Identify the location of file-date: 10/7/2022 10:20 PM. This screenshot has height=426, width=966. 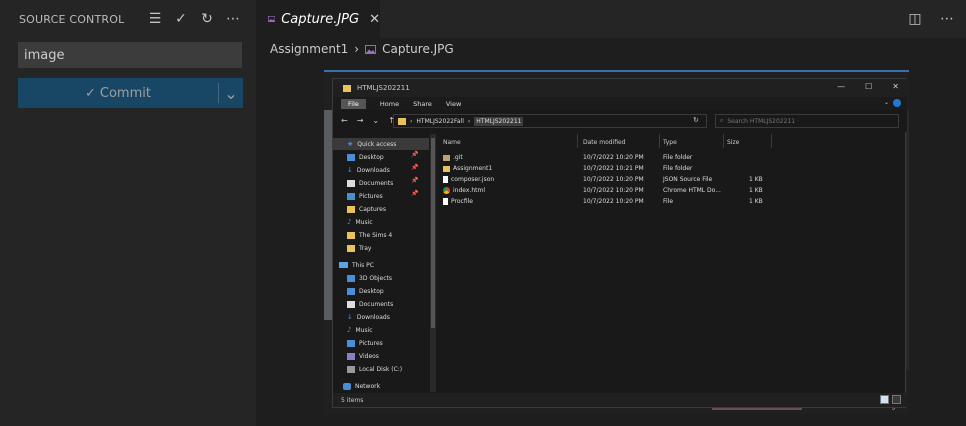
(613, 157).